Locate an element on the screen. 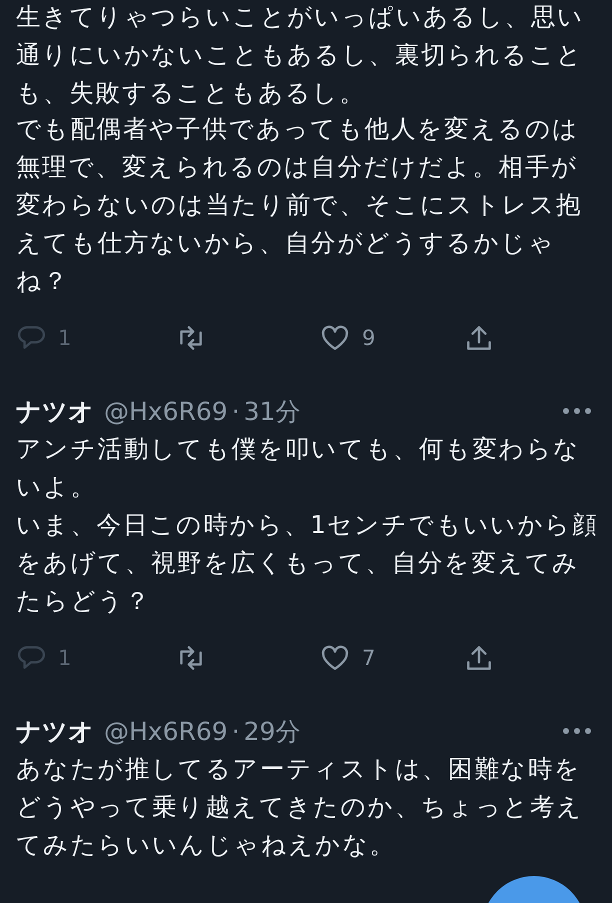 The height and width of the screenshot is (903, 612). tweet-text: あなたが推してるアーティストは、困難な時をどうやって乗り越えてきたのか、ちょっと考えてみたらいいんじゃねえかな。 is located at coordinates (300, 807).